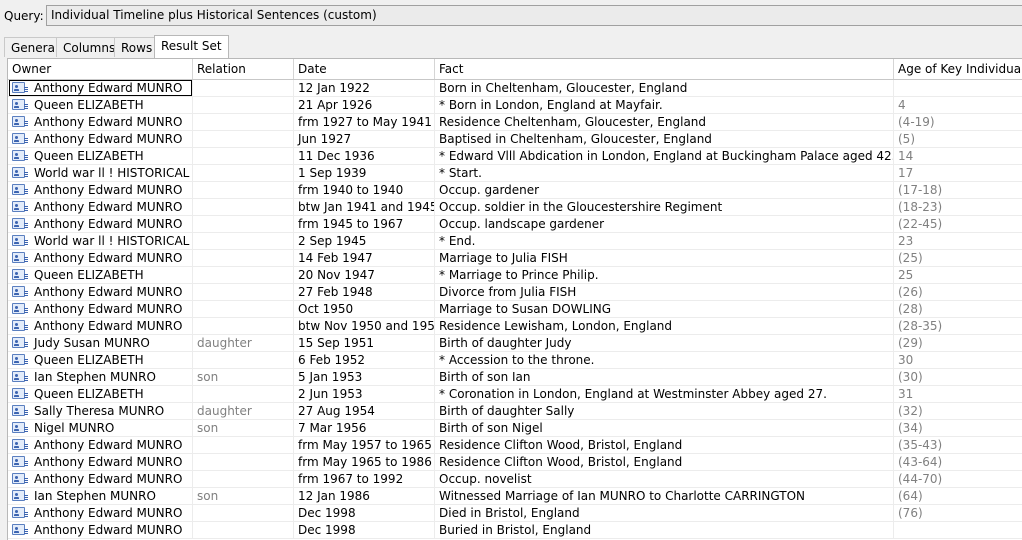 The height and width of the screenshot is (540, 1022). I want to click on date-cell: 27 Feb 1948, so click(364, 292).